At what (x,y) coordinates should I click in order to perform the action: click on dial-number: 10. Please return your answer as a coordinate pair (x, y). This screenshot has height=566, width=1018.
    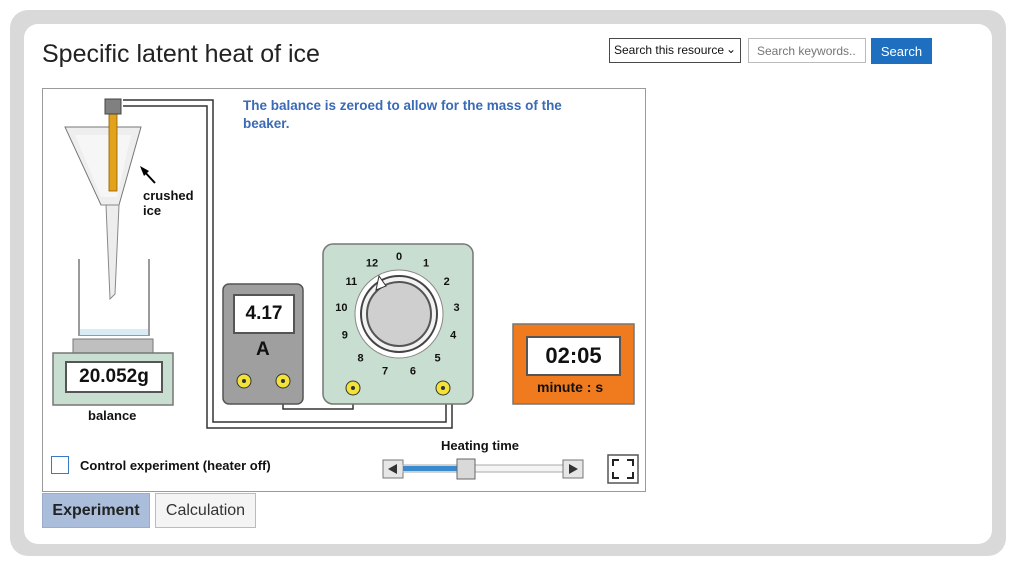
    Looking at the image, I should click on (341, 308).